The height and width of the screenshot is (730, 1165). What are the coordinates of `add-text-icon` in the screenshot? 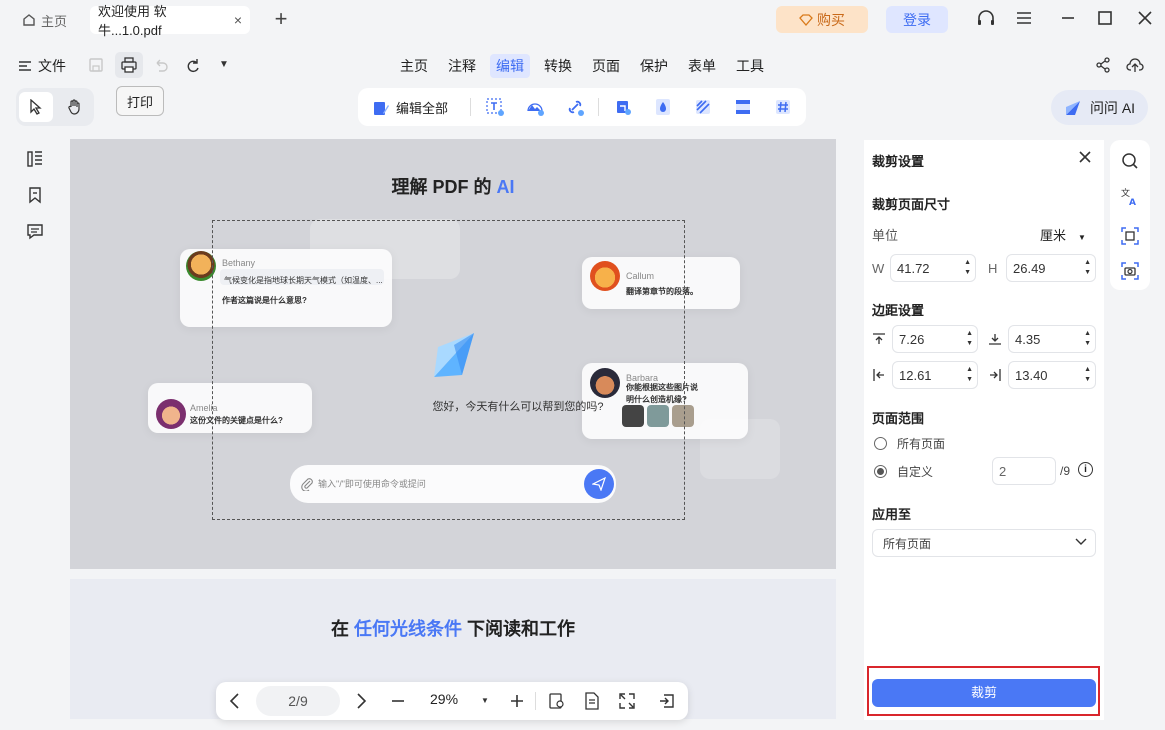 It's located at (495, 107).